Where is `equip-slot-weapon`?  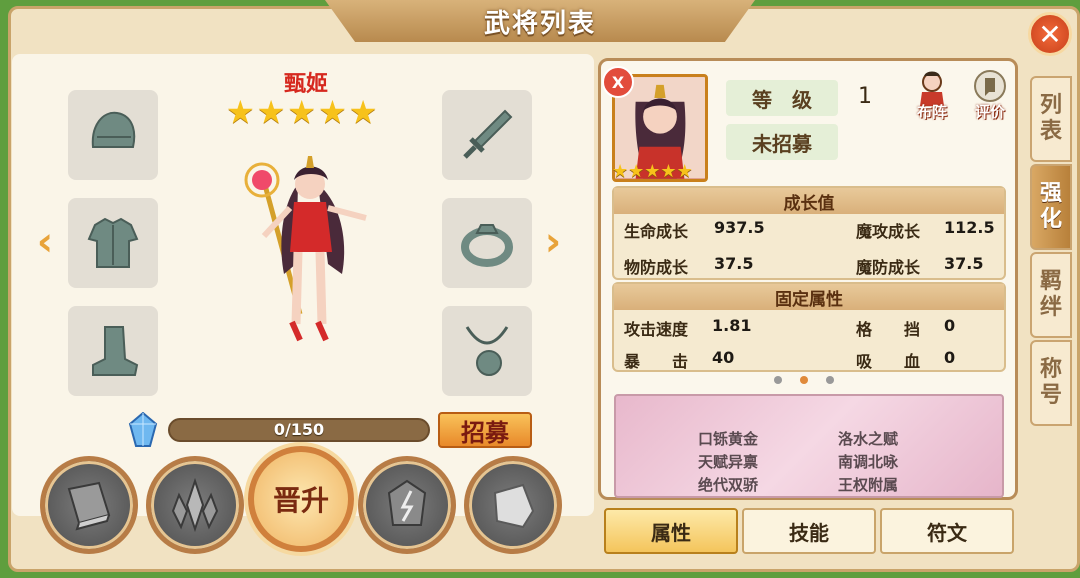
equip-slot-weapon is located at coordinates (487, 135).